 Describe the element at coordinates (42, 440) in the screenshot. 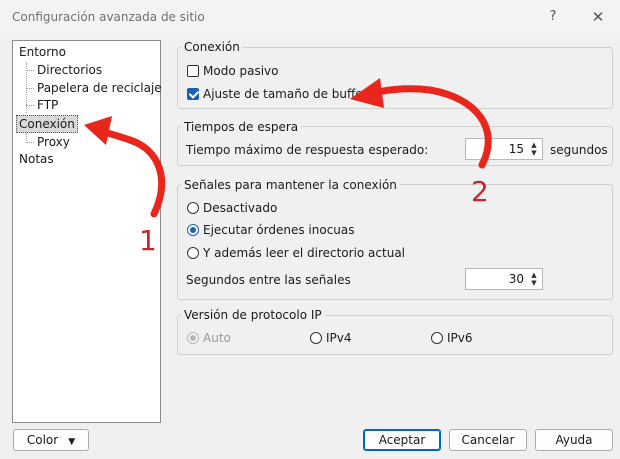

I see `color-button-label: Color` at that location.